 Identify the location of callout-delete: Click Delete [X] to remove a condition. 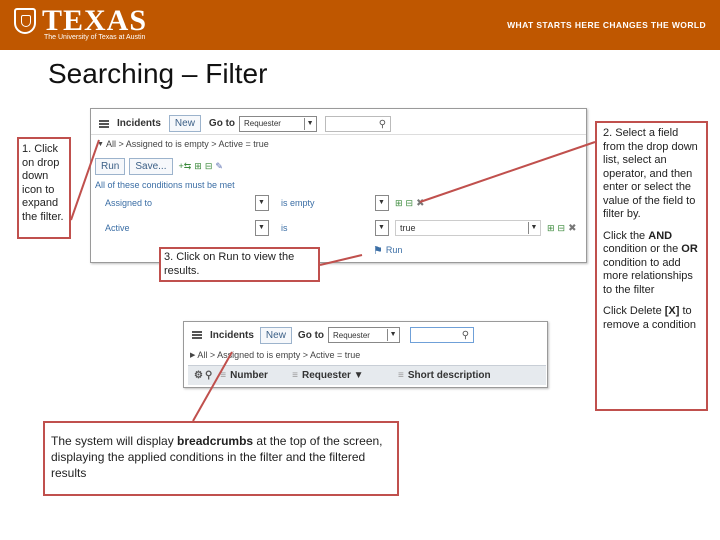
(649, 318).